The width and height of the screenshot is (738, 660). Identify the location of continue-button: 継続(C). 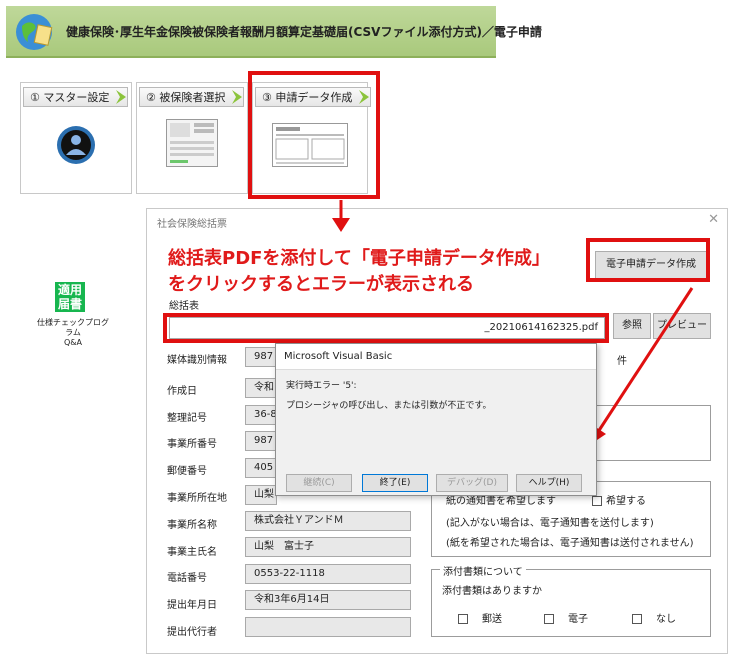
(319, 483).